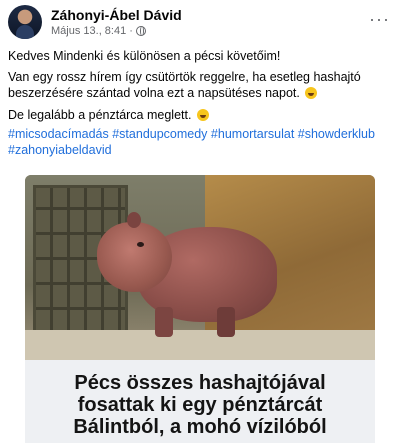  I want to click on hashtag-link: #micsodacímadás, so click(58, 134).